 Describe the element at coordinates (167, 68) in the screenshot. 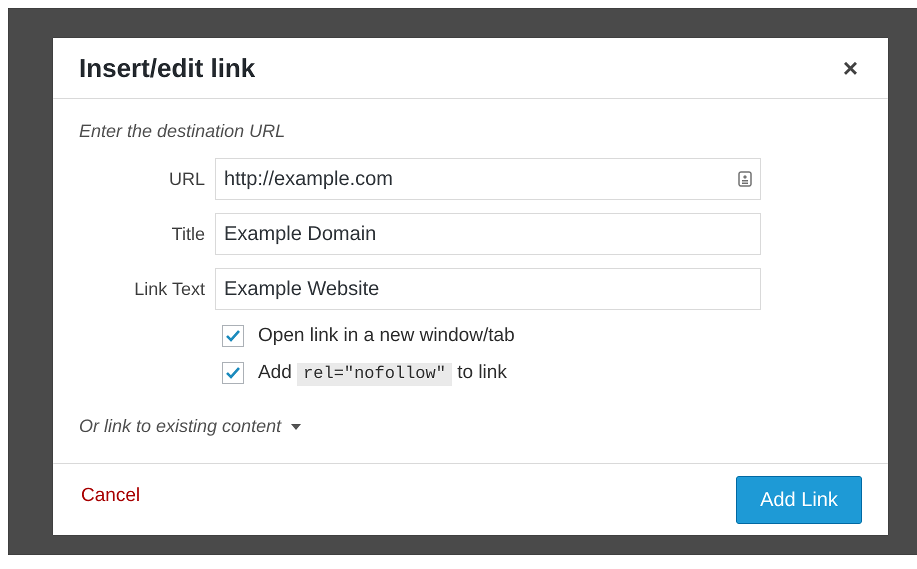

I see `dialog-title: Insert/edit link` at that location.